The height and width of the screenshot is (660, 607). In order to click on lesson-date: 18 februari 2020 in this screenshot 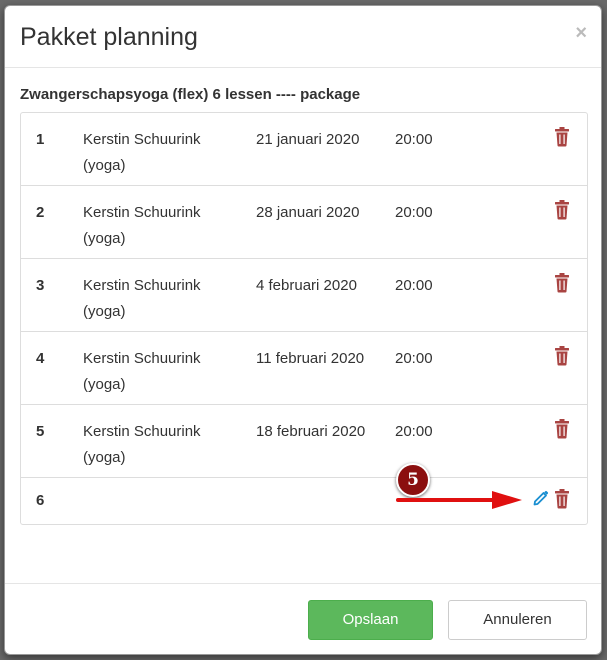, I will do `click(311, 431)`.